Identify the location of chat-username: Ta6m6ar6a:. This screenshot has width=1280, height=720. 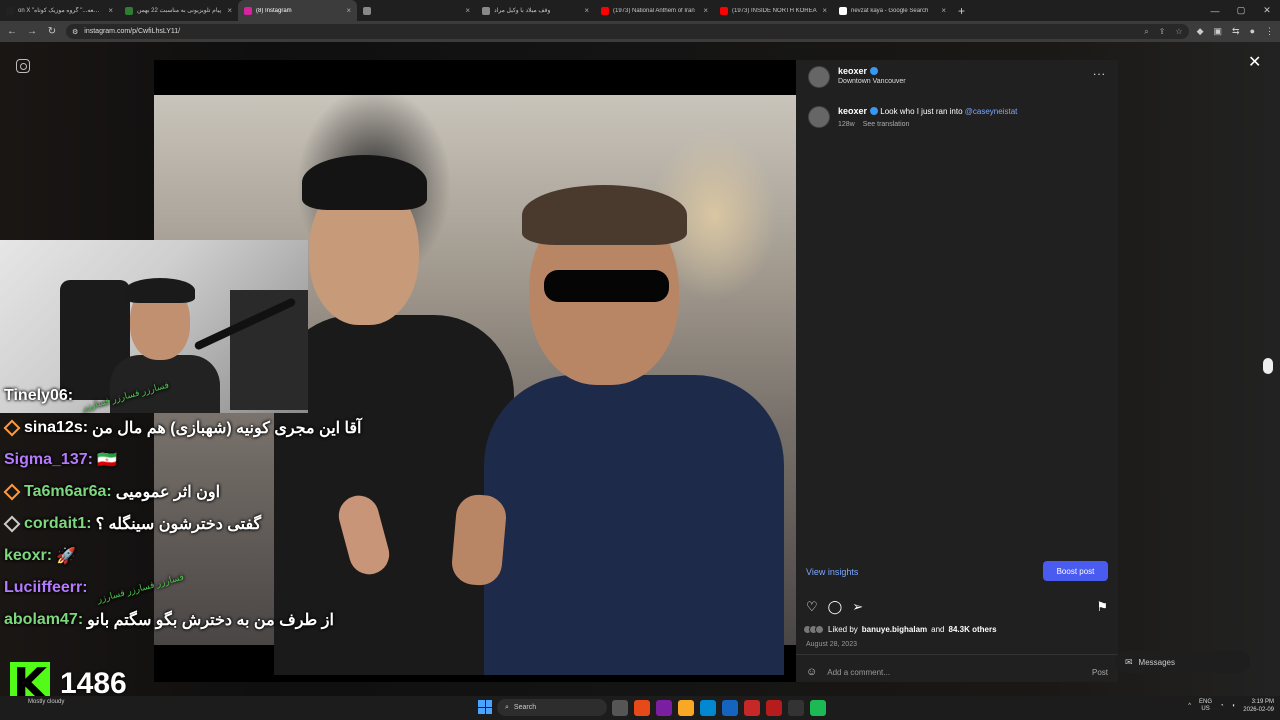
(68, 491).